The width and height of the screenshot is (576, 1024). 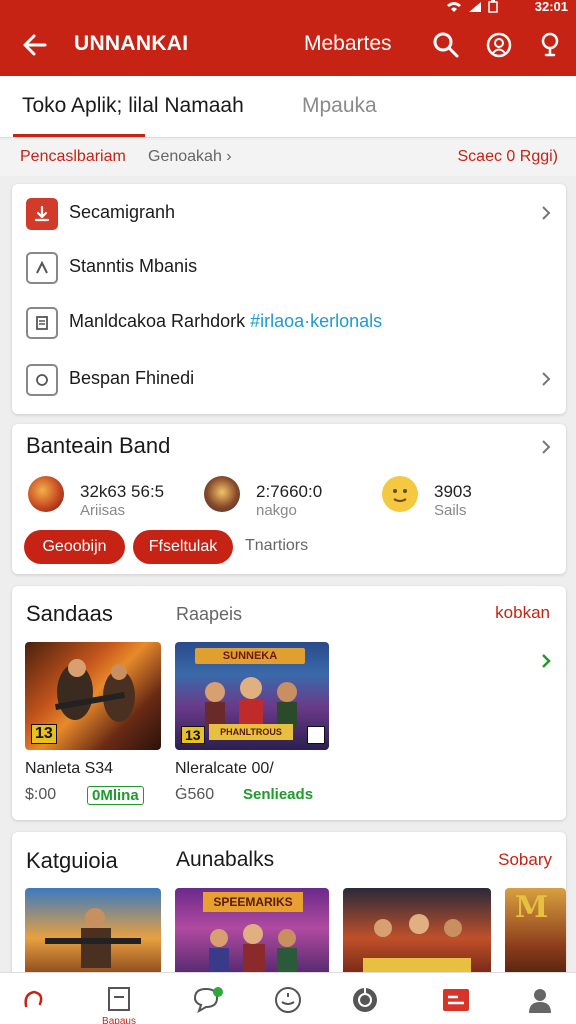 I want to click on menu-item-download: Secamigranh, so click(x=289, y=213).